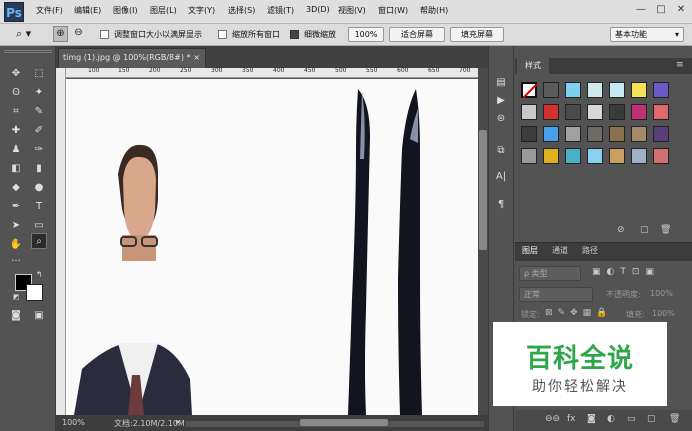 Image resolution: width=692 pixels, height=431 pixels. What do you see at coordinates (366, 34) in the screenshot?
I see `zoom-100-button: 100%` at bounding box center [366, 34].